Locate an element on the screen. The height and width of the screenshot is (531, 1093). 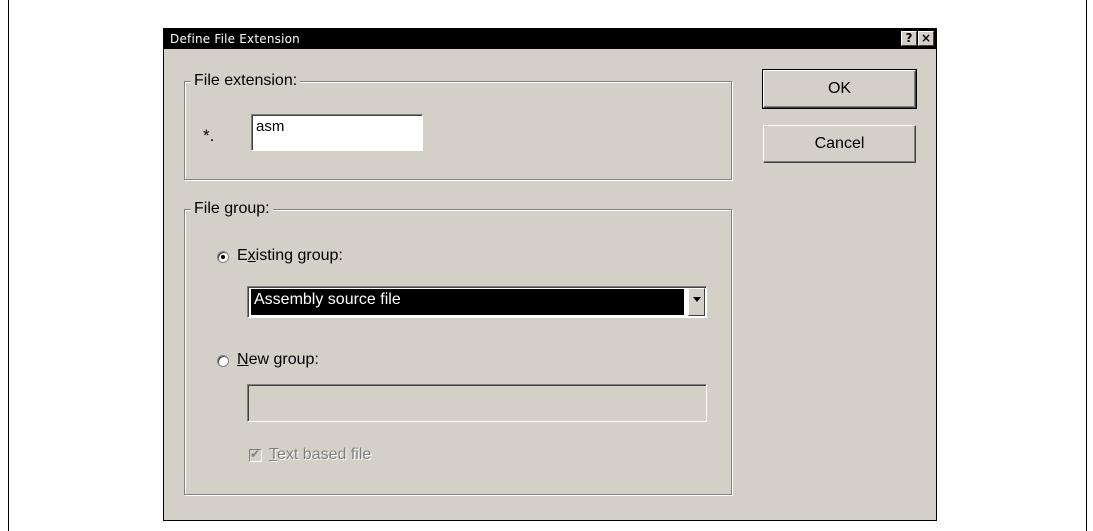
new-label-rest: ew group: is located at coordinates (283, 359).